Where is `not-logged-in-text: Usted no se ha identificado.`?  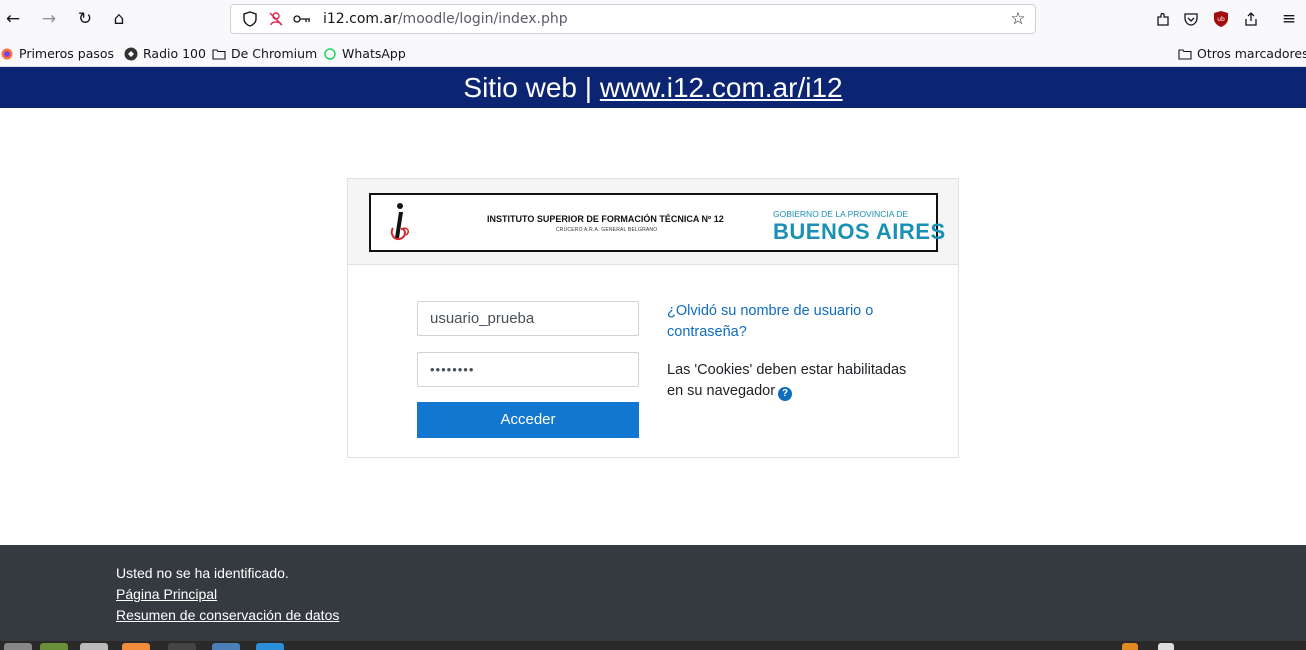 not-logged-in-text: Usted no se ha identificado. is located at coordinates (202, 573).